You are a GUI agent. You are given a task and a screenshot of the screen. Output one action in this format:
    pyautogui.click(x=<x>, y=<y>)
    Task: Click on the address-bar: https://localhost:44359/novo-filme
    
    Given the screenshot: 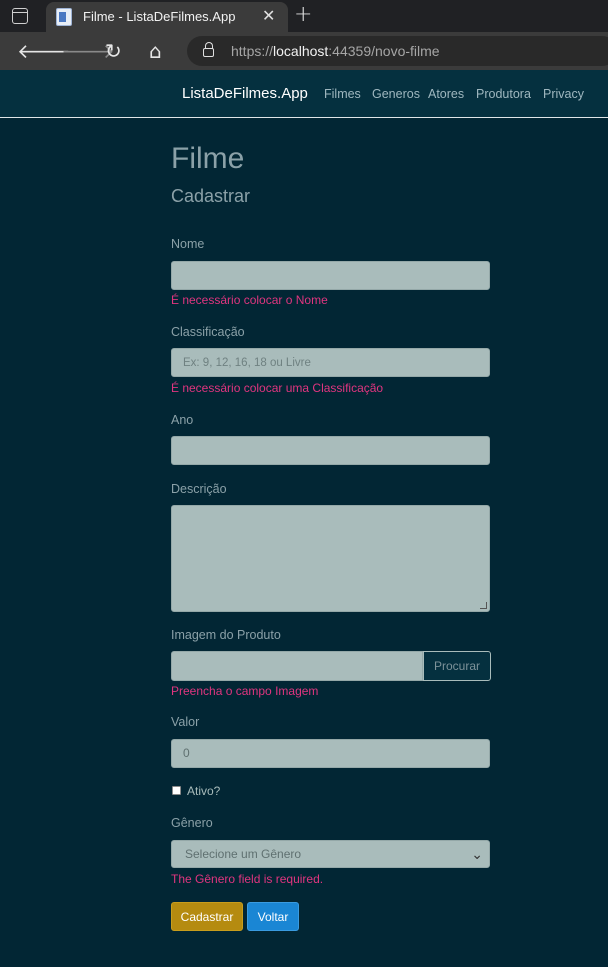 What is the action you would take?
    pyautogui.click(x=397, y=51)
    